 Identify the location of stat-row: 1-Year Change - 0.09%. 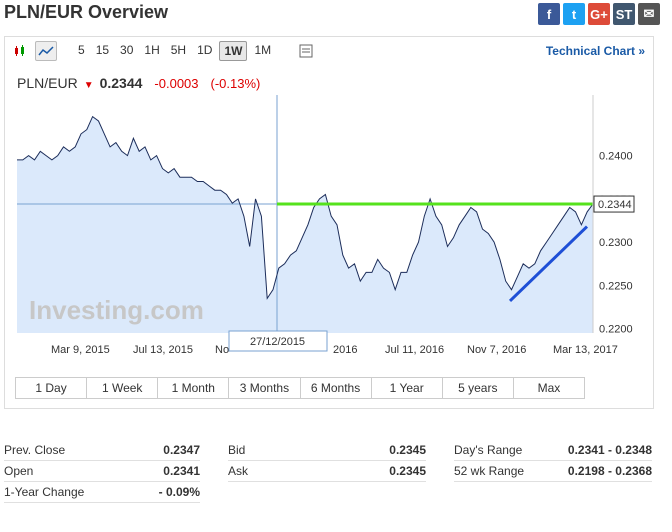
(102, 492).